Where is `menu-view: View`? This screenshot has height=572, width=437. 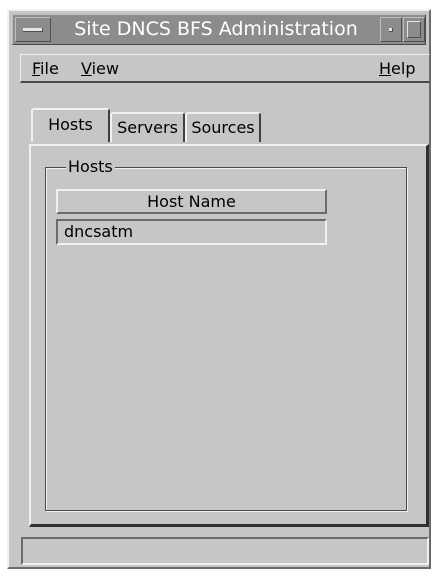 menu-view: View is located at coordinates (100, 69).